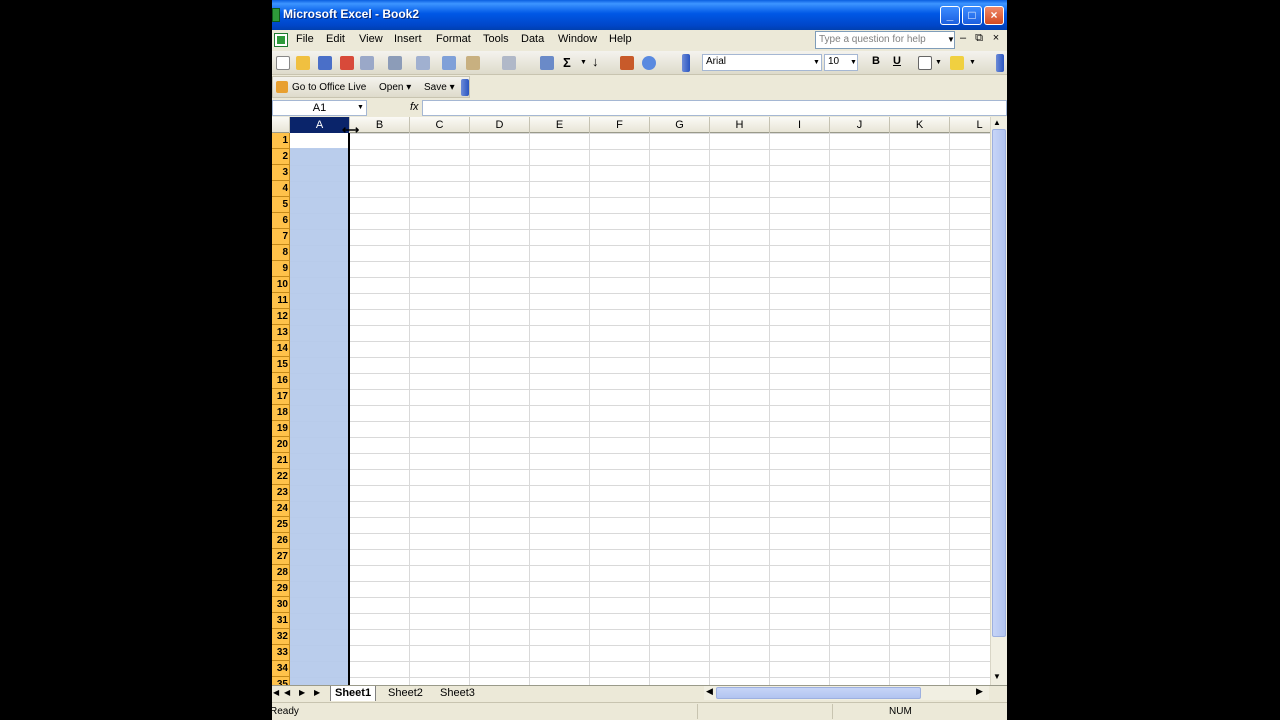 The width and height of the screenshot is (1280, 720). What do you see at coordinates (281, 141) in the screenshot?
I see `row-header-1: 1` at bounding box center [281, 141].